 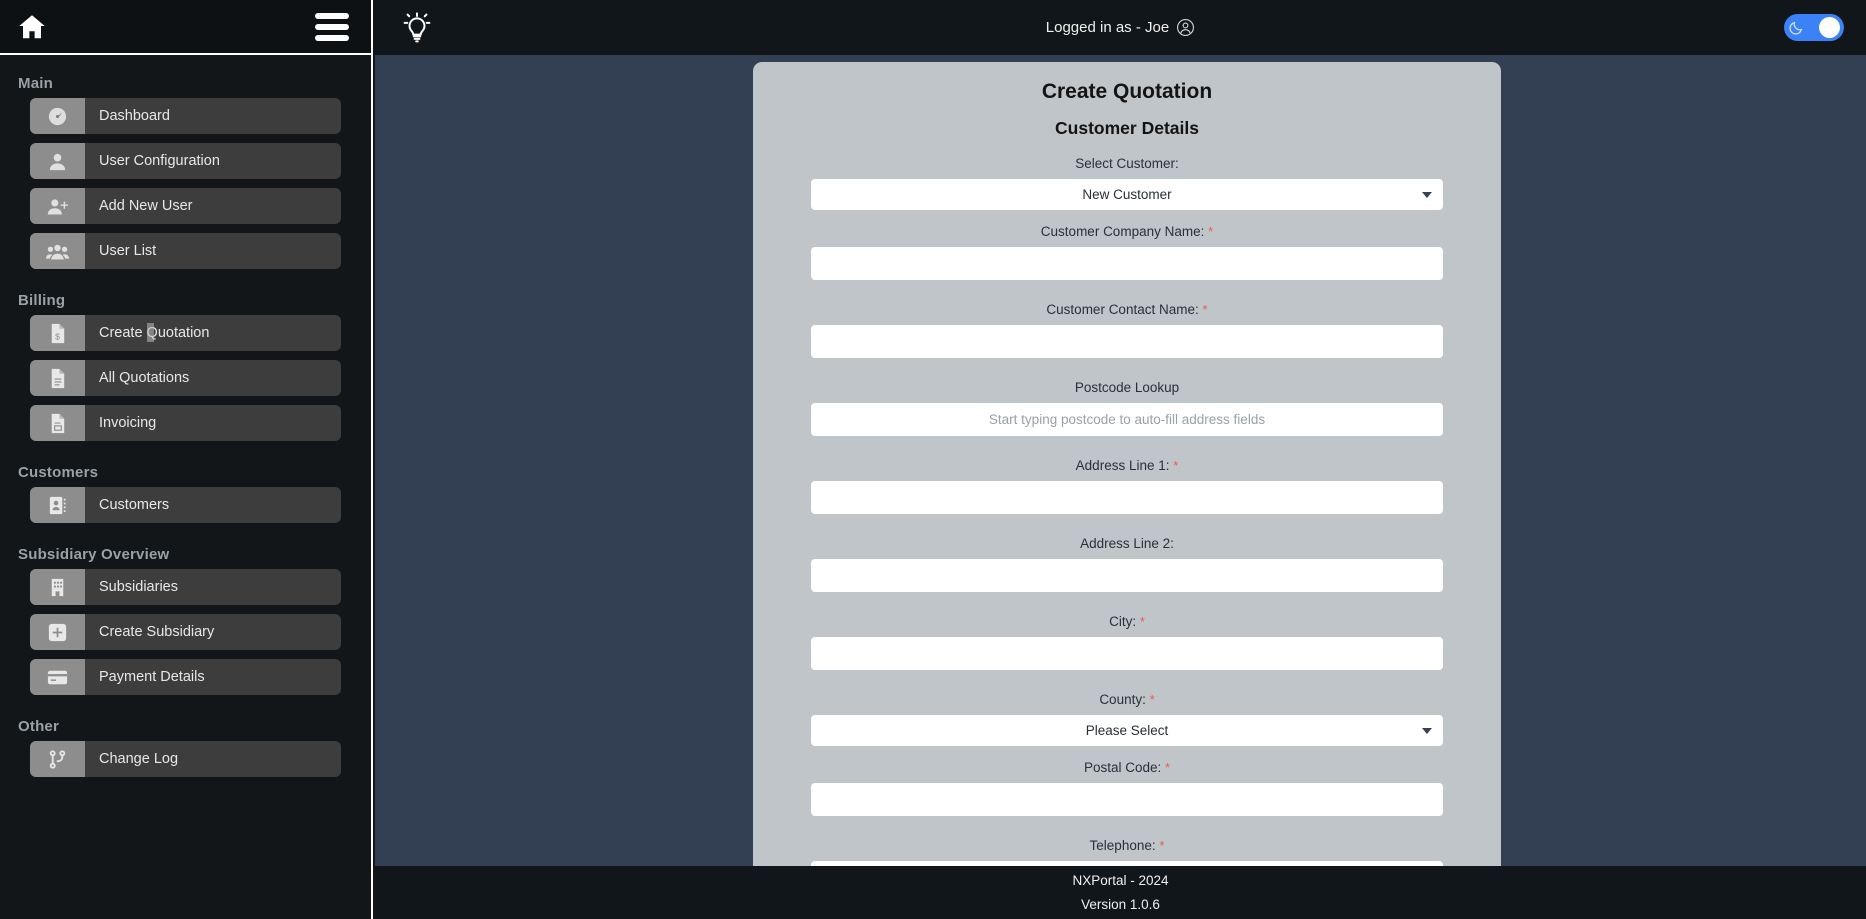 I want to click on sidebar-item-change-log: Change Log, so click(x=185, y=759).